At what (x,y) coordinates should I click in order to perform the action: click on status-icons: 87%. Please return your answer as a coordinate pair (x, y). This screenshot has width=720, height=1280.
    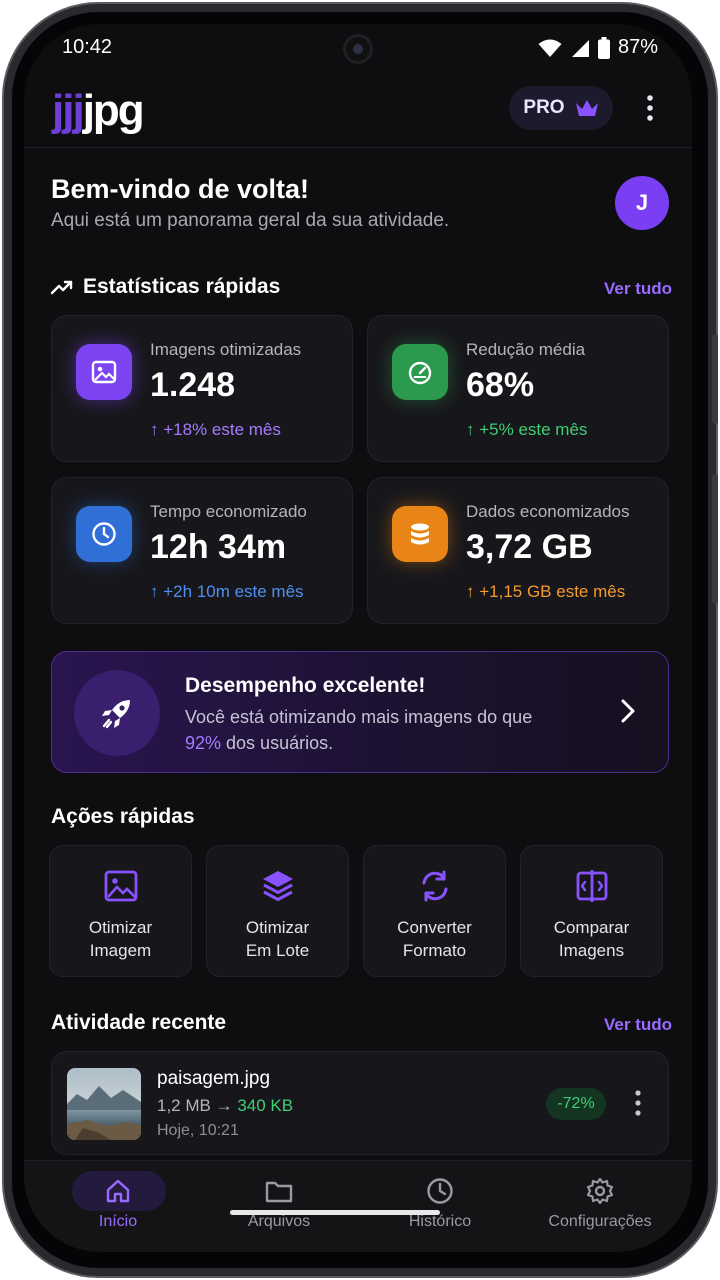
    Looking at the image, I should click on (598, 47).